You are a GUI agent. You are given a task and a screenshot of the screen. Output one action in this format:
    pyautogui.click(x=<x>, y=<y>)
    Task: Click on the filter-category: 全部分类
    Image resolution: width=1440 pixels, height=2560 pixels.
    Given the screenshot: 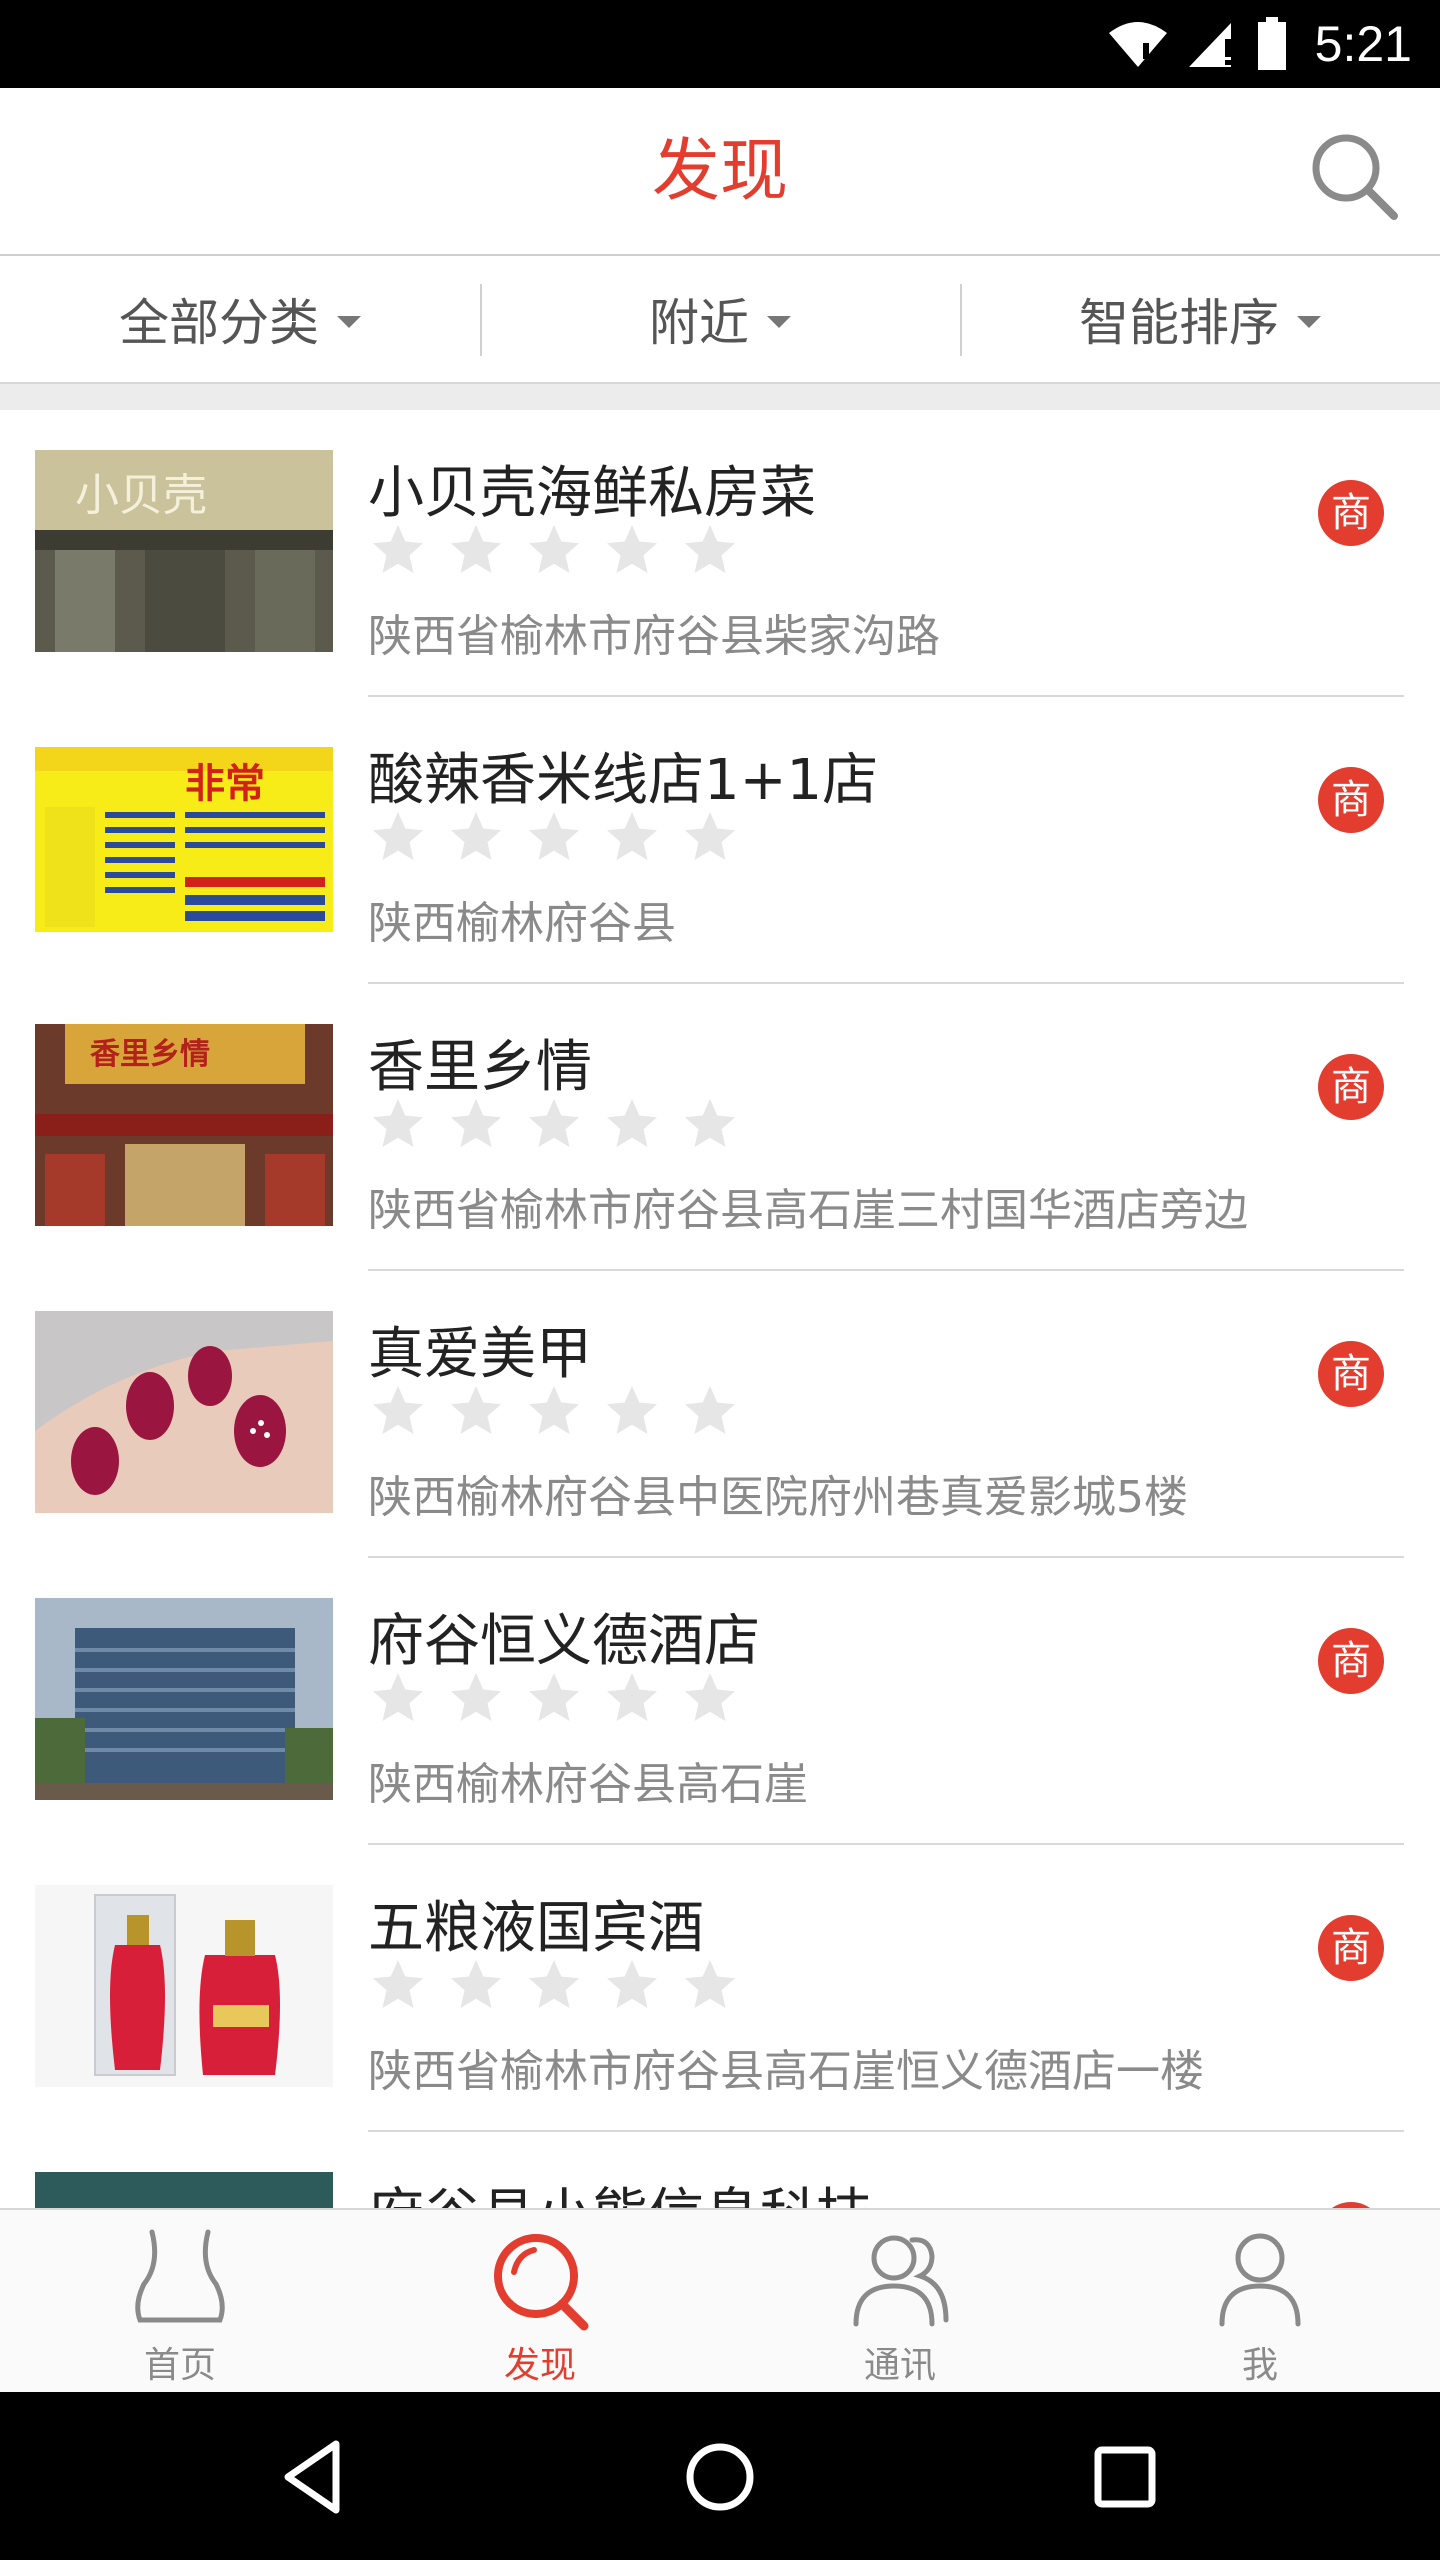 What is the action you would take?
    pyautogui.click(x=240, y=319)
    